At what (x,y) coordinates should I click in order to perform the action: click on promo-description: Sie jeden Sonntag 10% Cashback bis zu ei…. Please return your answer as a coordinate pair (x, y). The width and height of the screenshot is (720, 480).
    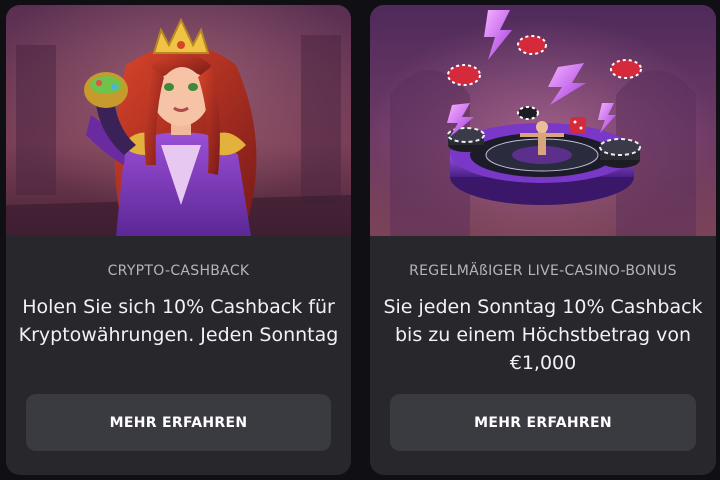
    Looking at the image, I should click on (543, 335).